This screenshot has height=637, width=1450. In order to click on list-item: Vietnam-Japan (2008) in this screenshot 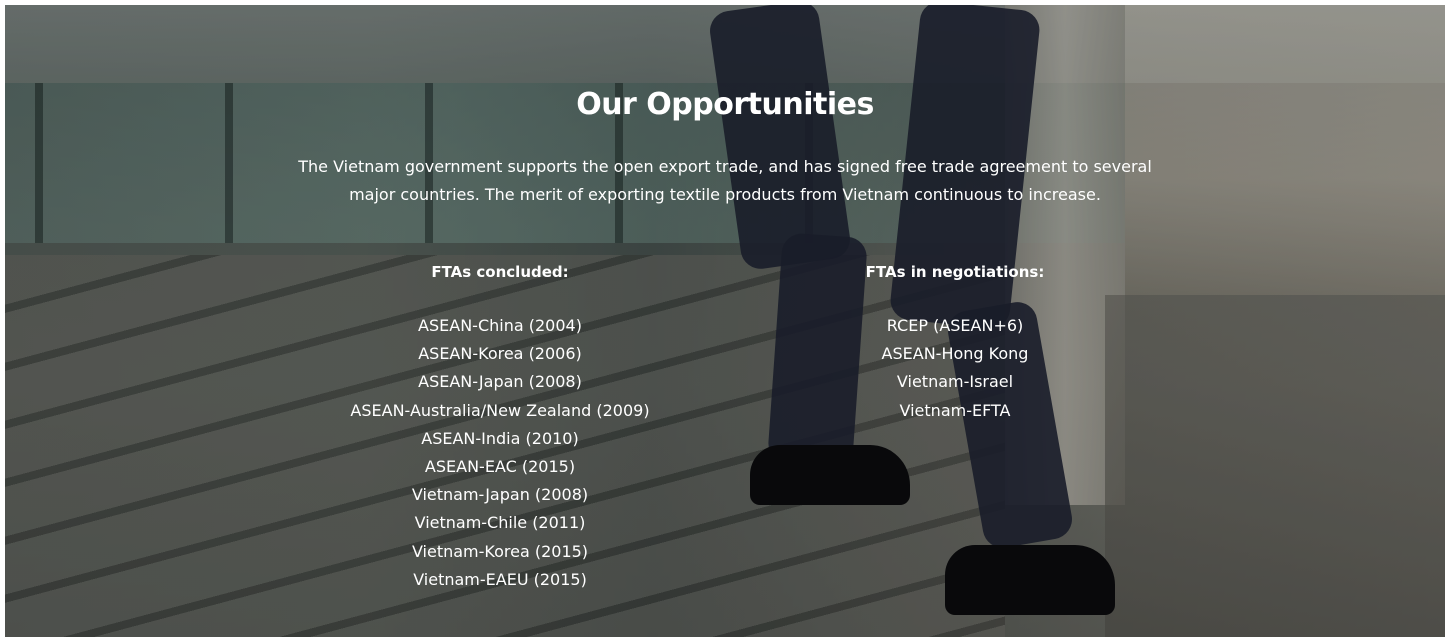, I will do `click(500, 495)`.